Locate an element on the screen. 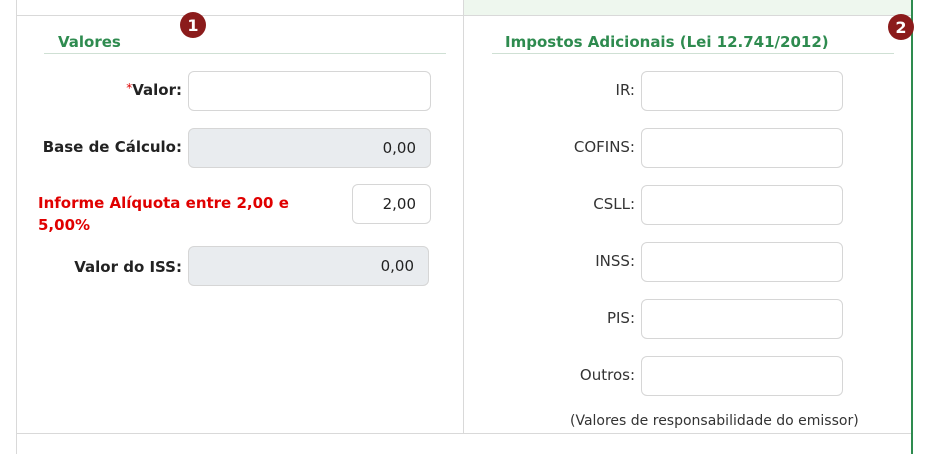  inss-input is located at coordinates (742, 262).